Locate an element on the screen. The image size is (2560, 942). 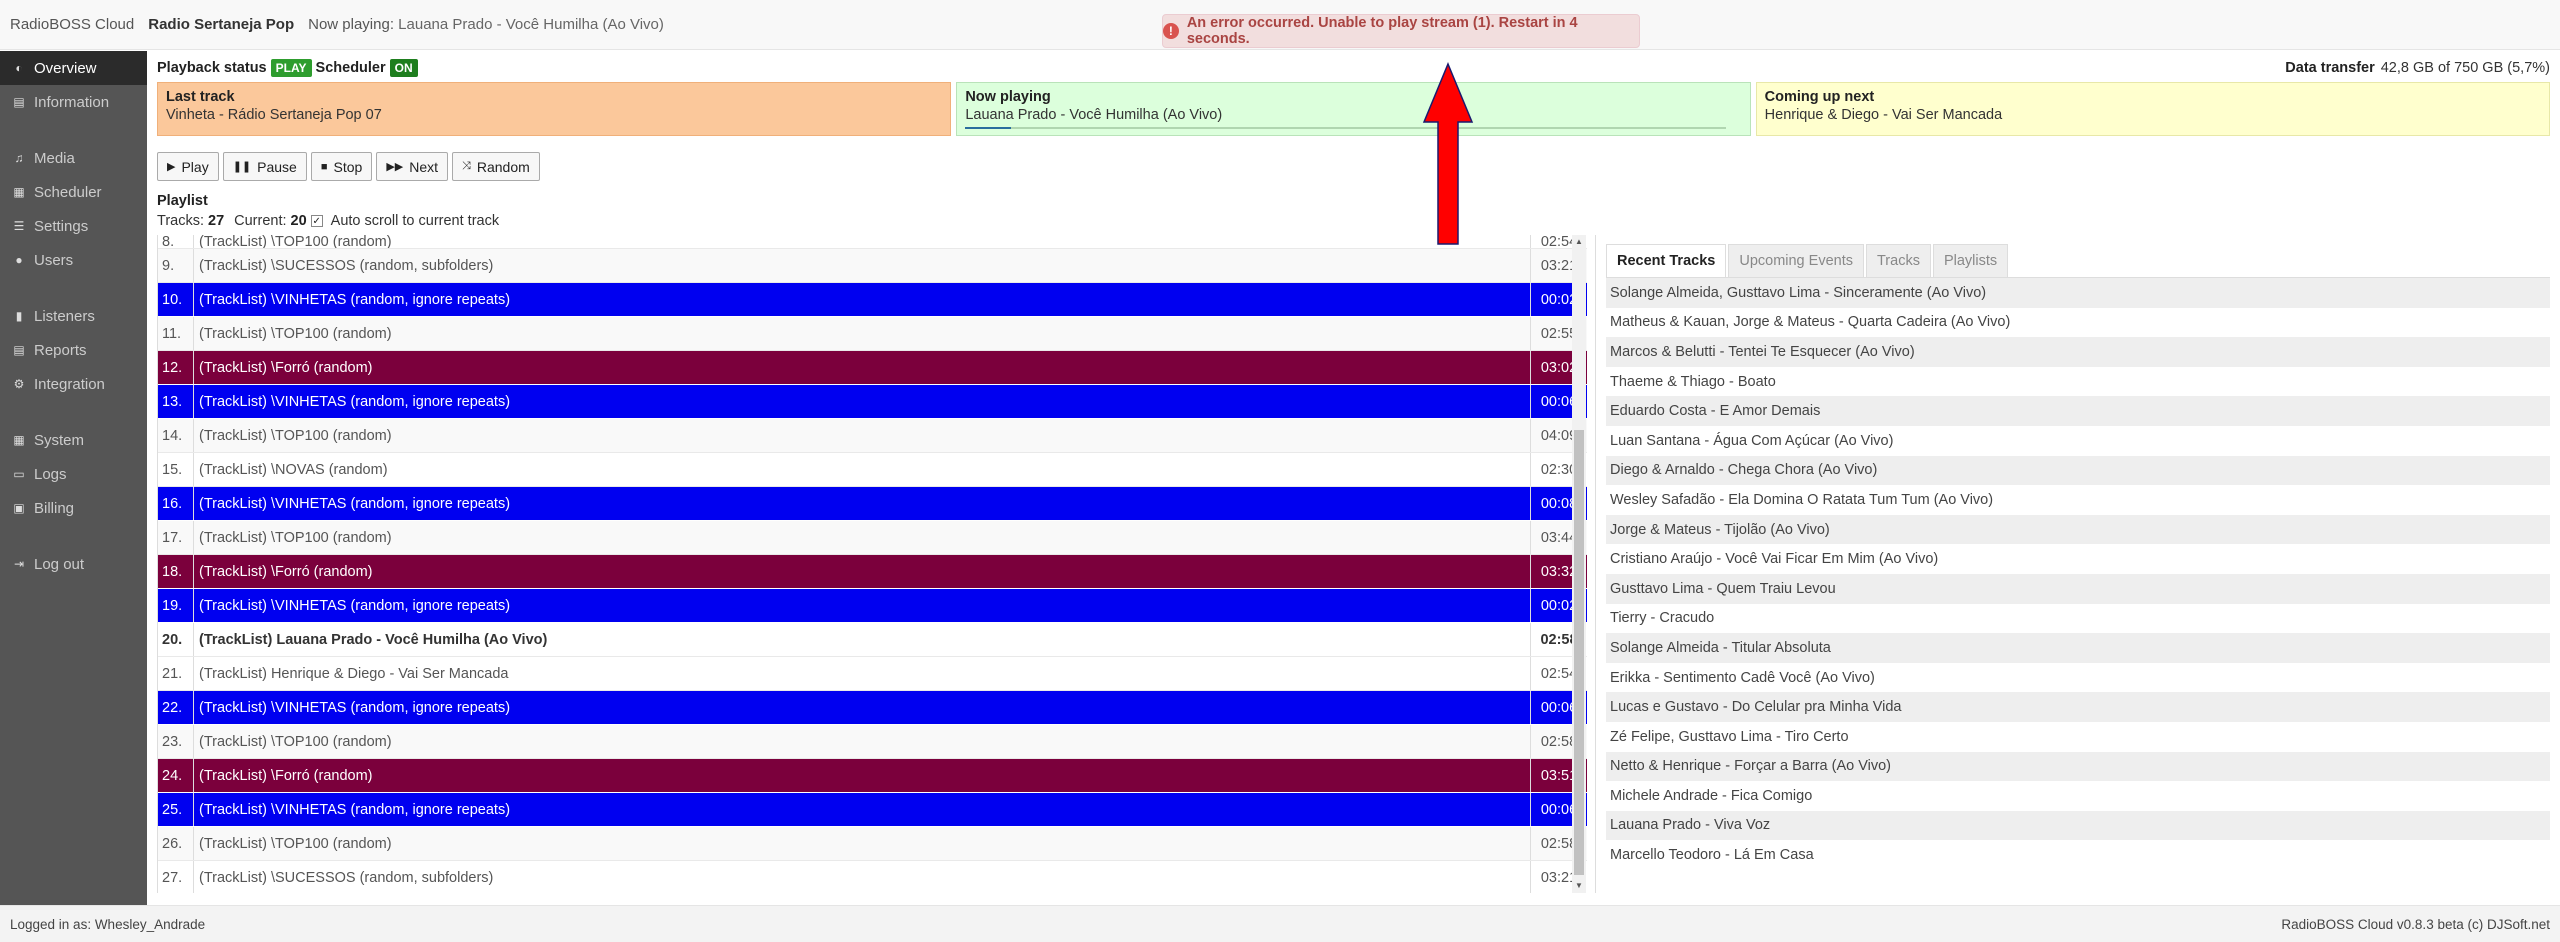
auto-scroll-checkbox: ✓ is located at coordinates (316, 221).